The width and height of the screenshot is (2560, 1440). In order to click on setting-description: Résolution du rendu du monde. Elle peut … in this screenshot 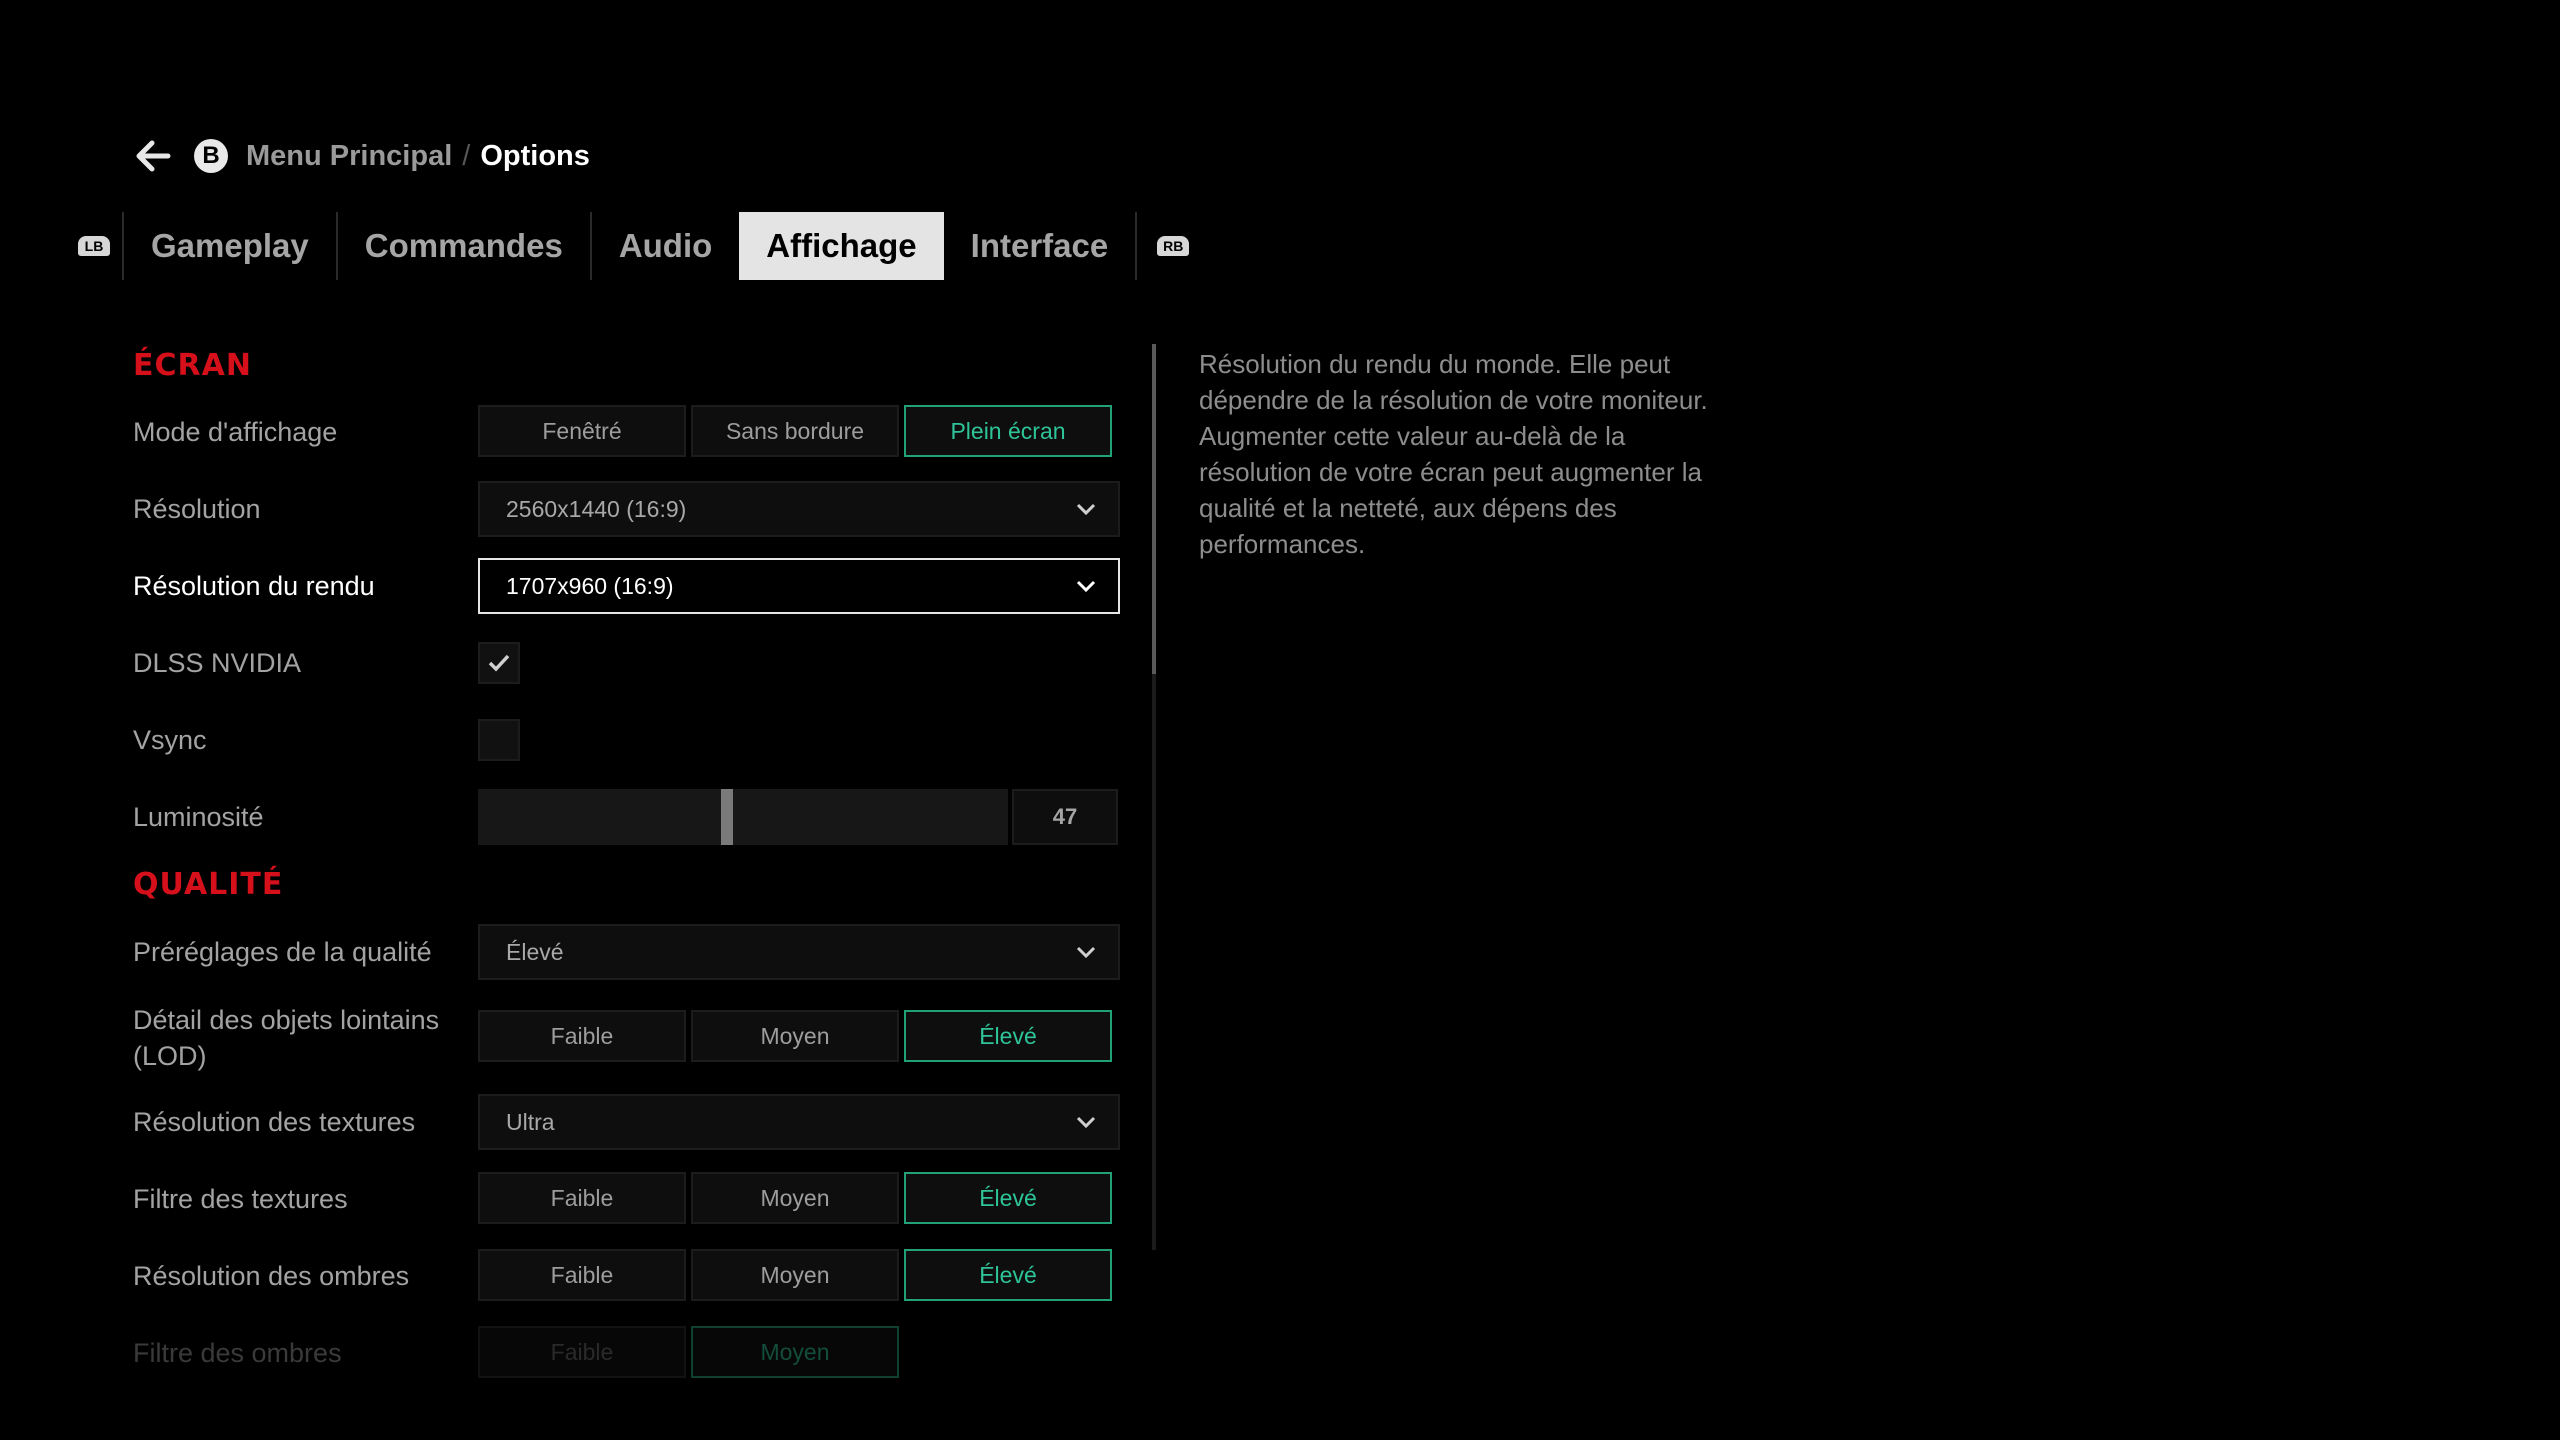, I will do `click(1453, 454)`.